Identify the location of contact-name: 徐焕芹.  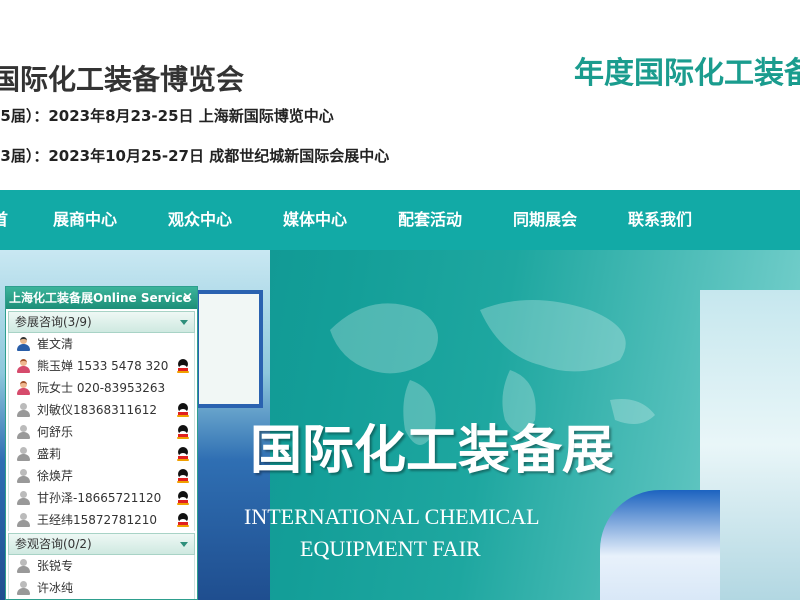
(55, 476).